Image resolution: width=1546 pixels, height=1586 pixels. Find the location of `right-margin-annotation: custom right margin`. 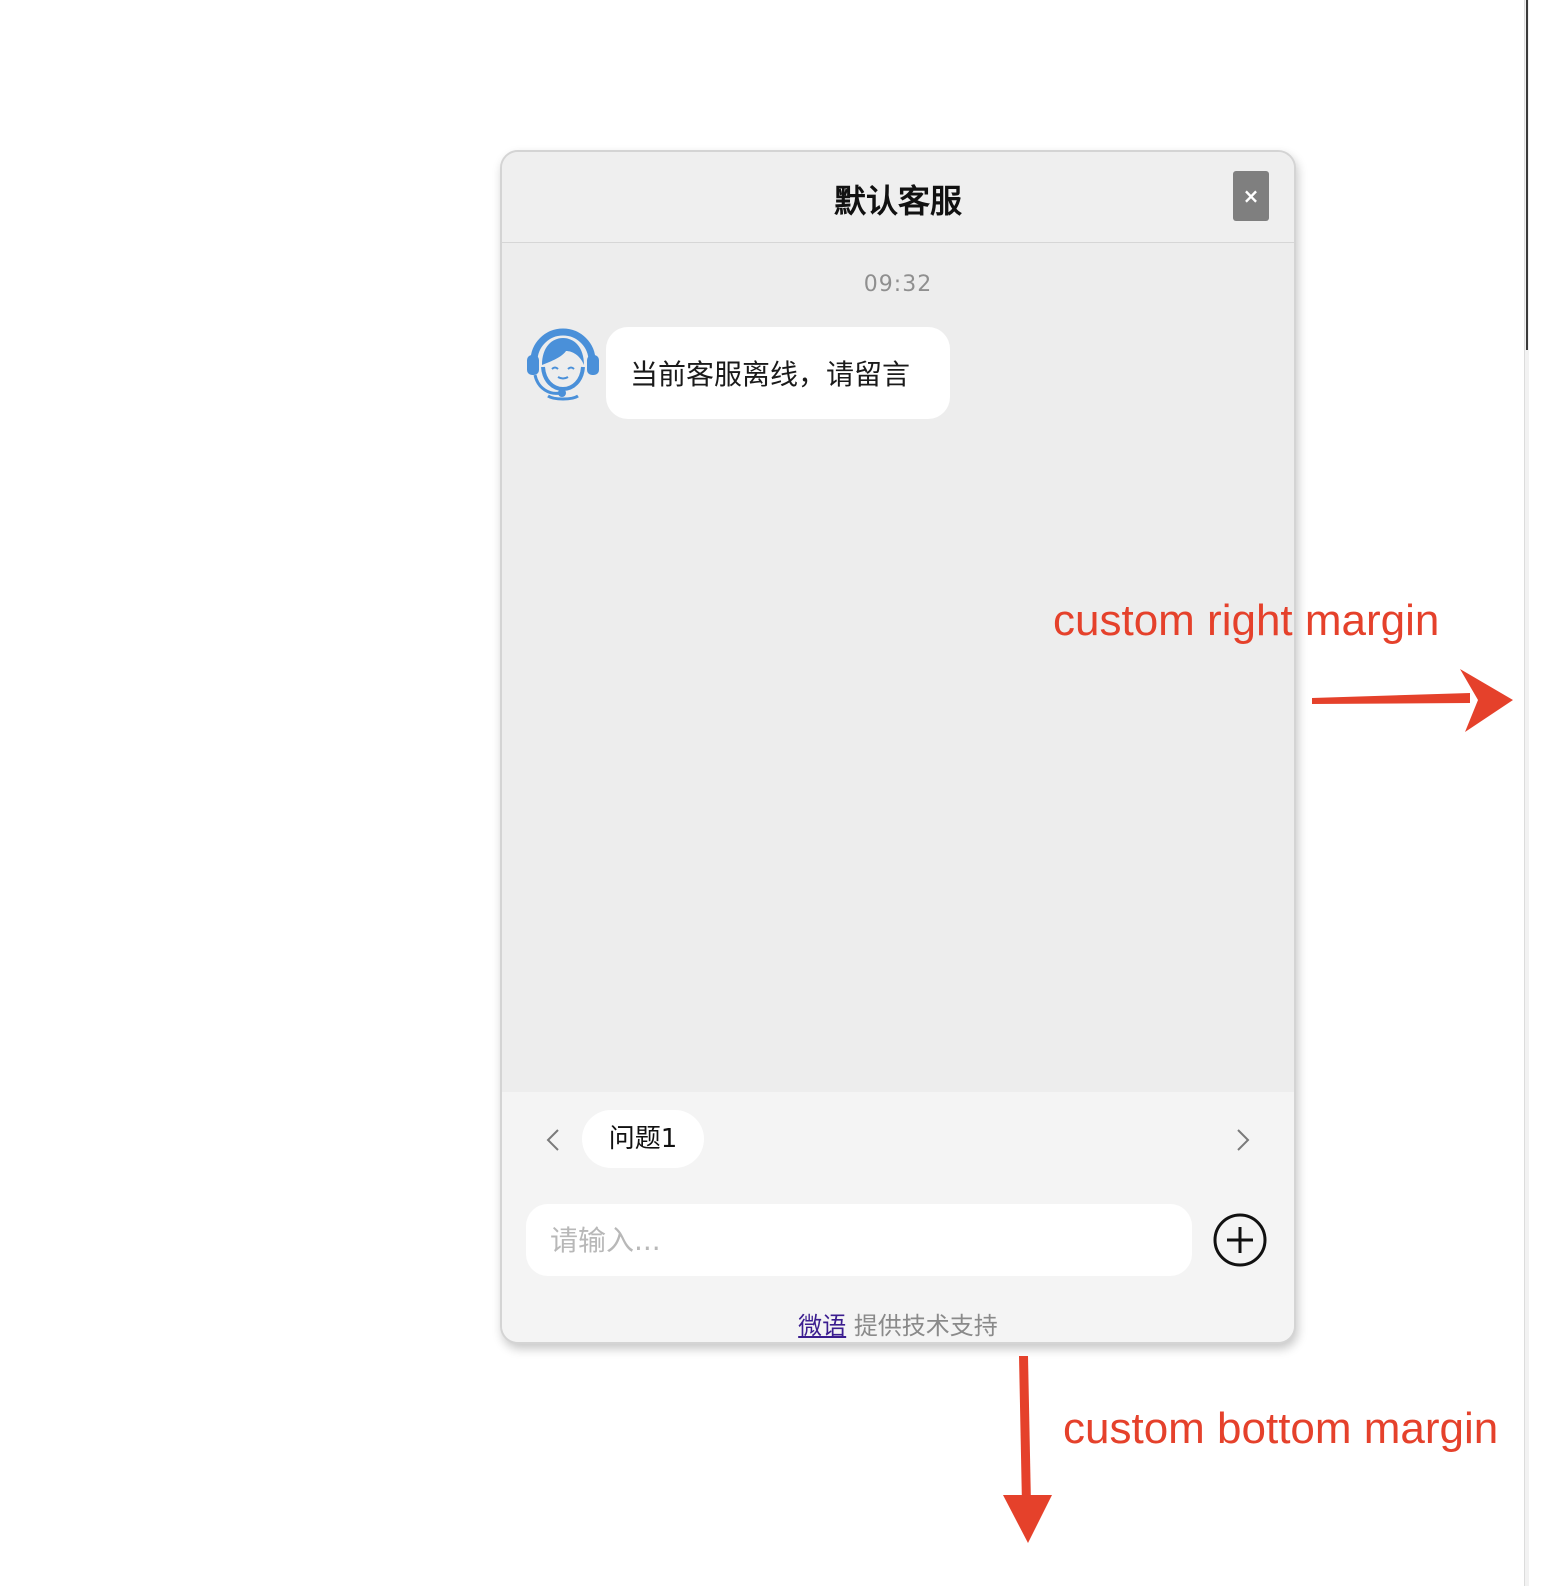

right-margin-annotation: custom right margin is located at coordinates (1246, 620).